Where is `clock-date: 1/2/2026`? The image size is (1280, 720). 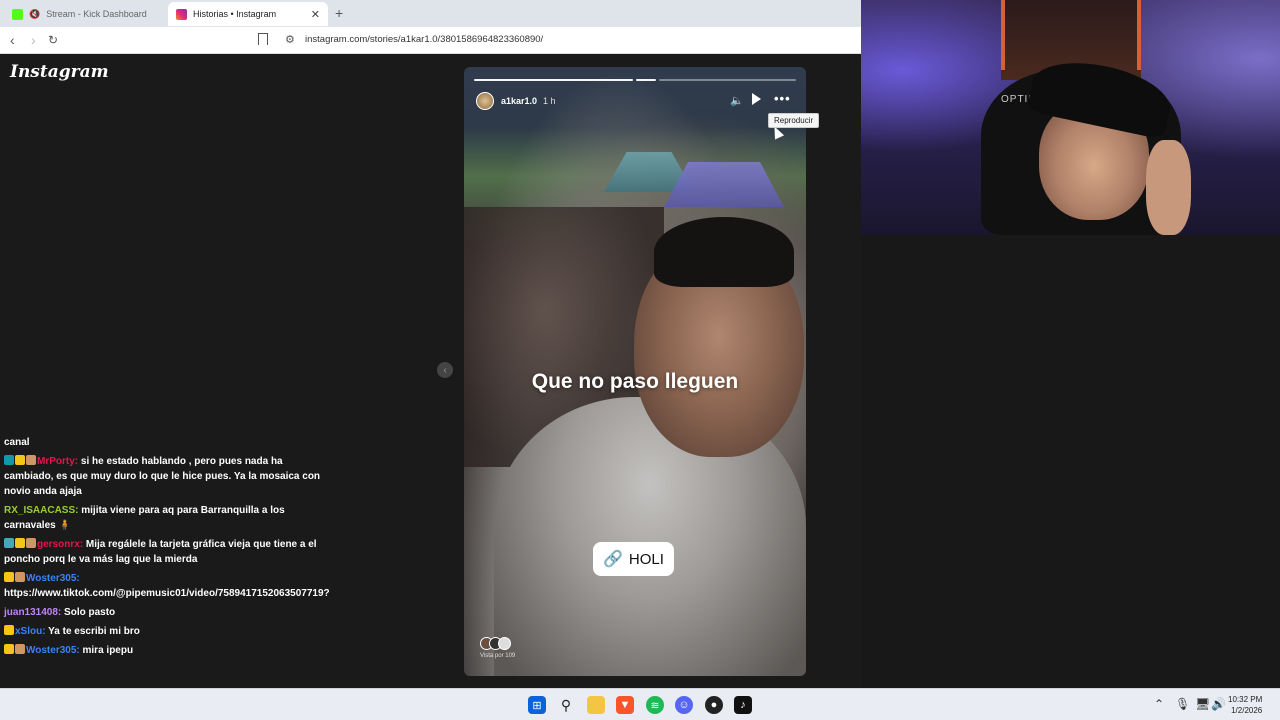
clock-date: 1/2/2026 is located at coordinates (1247, 710).